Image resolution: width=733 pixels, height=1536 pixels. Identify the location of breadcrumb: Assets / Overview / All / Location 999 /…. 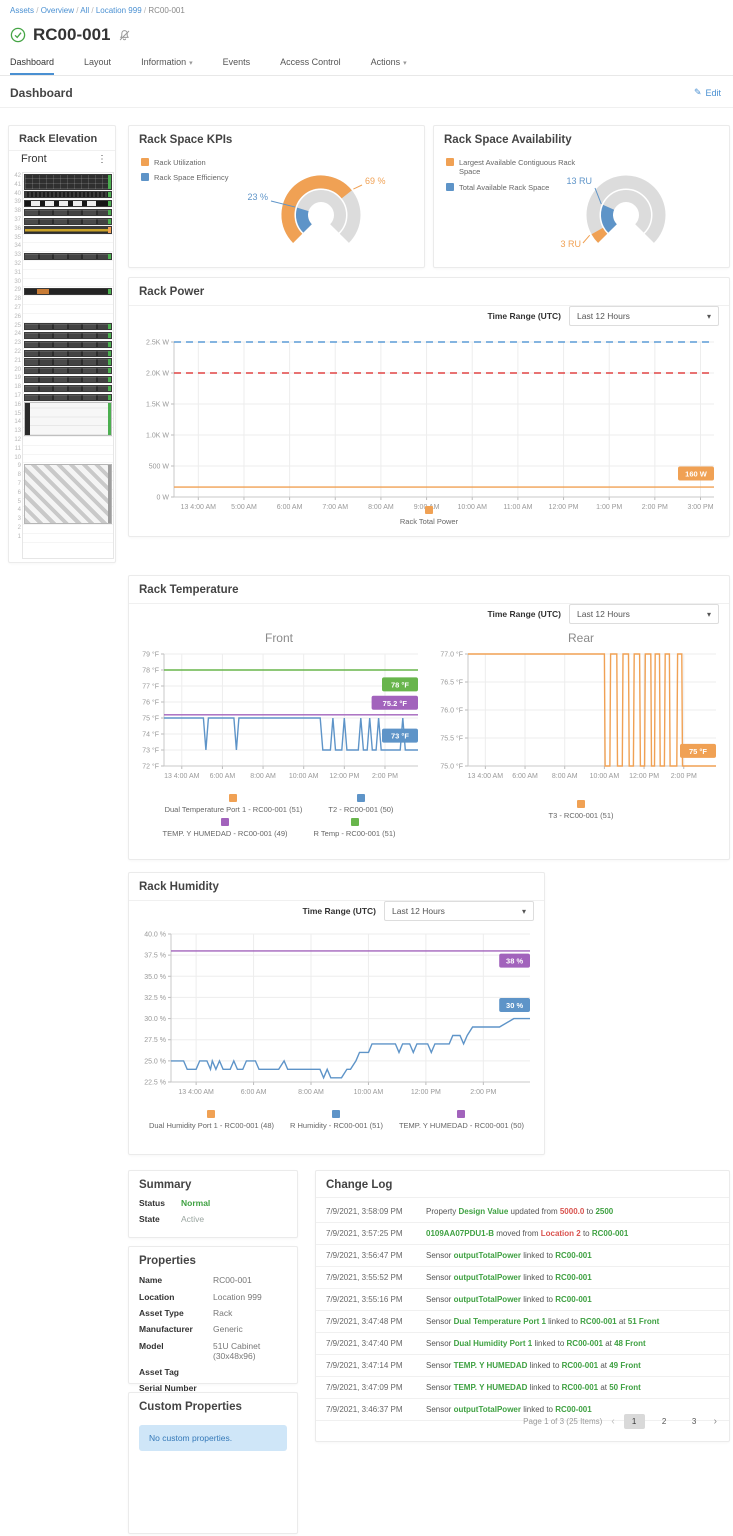
(97, 10).